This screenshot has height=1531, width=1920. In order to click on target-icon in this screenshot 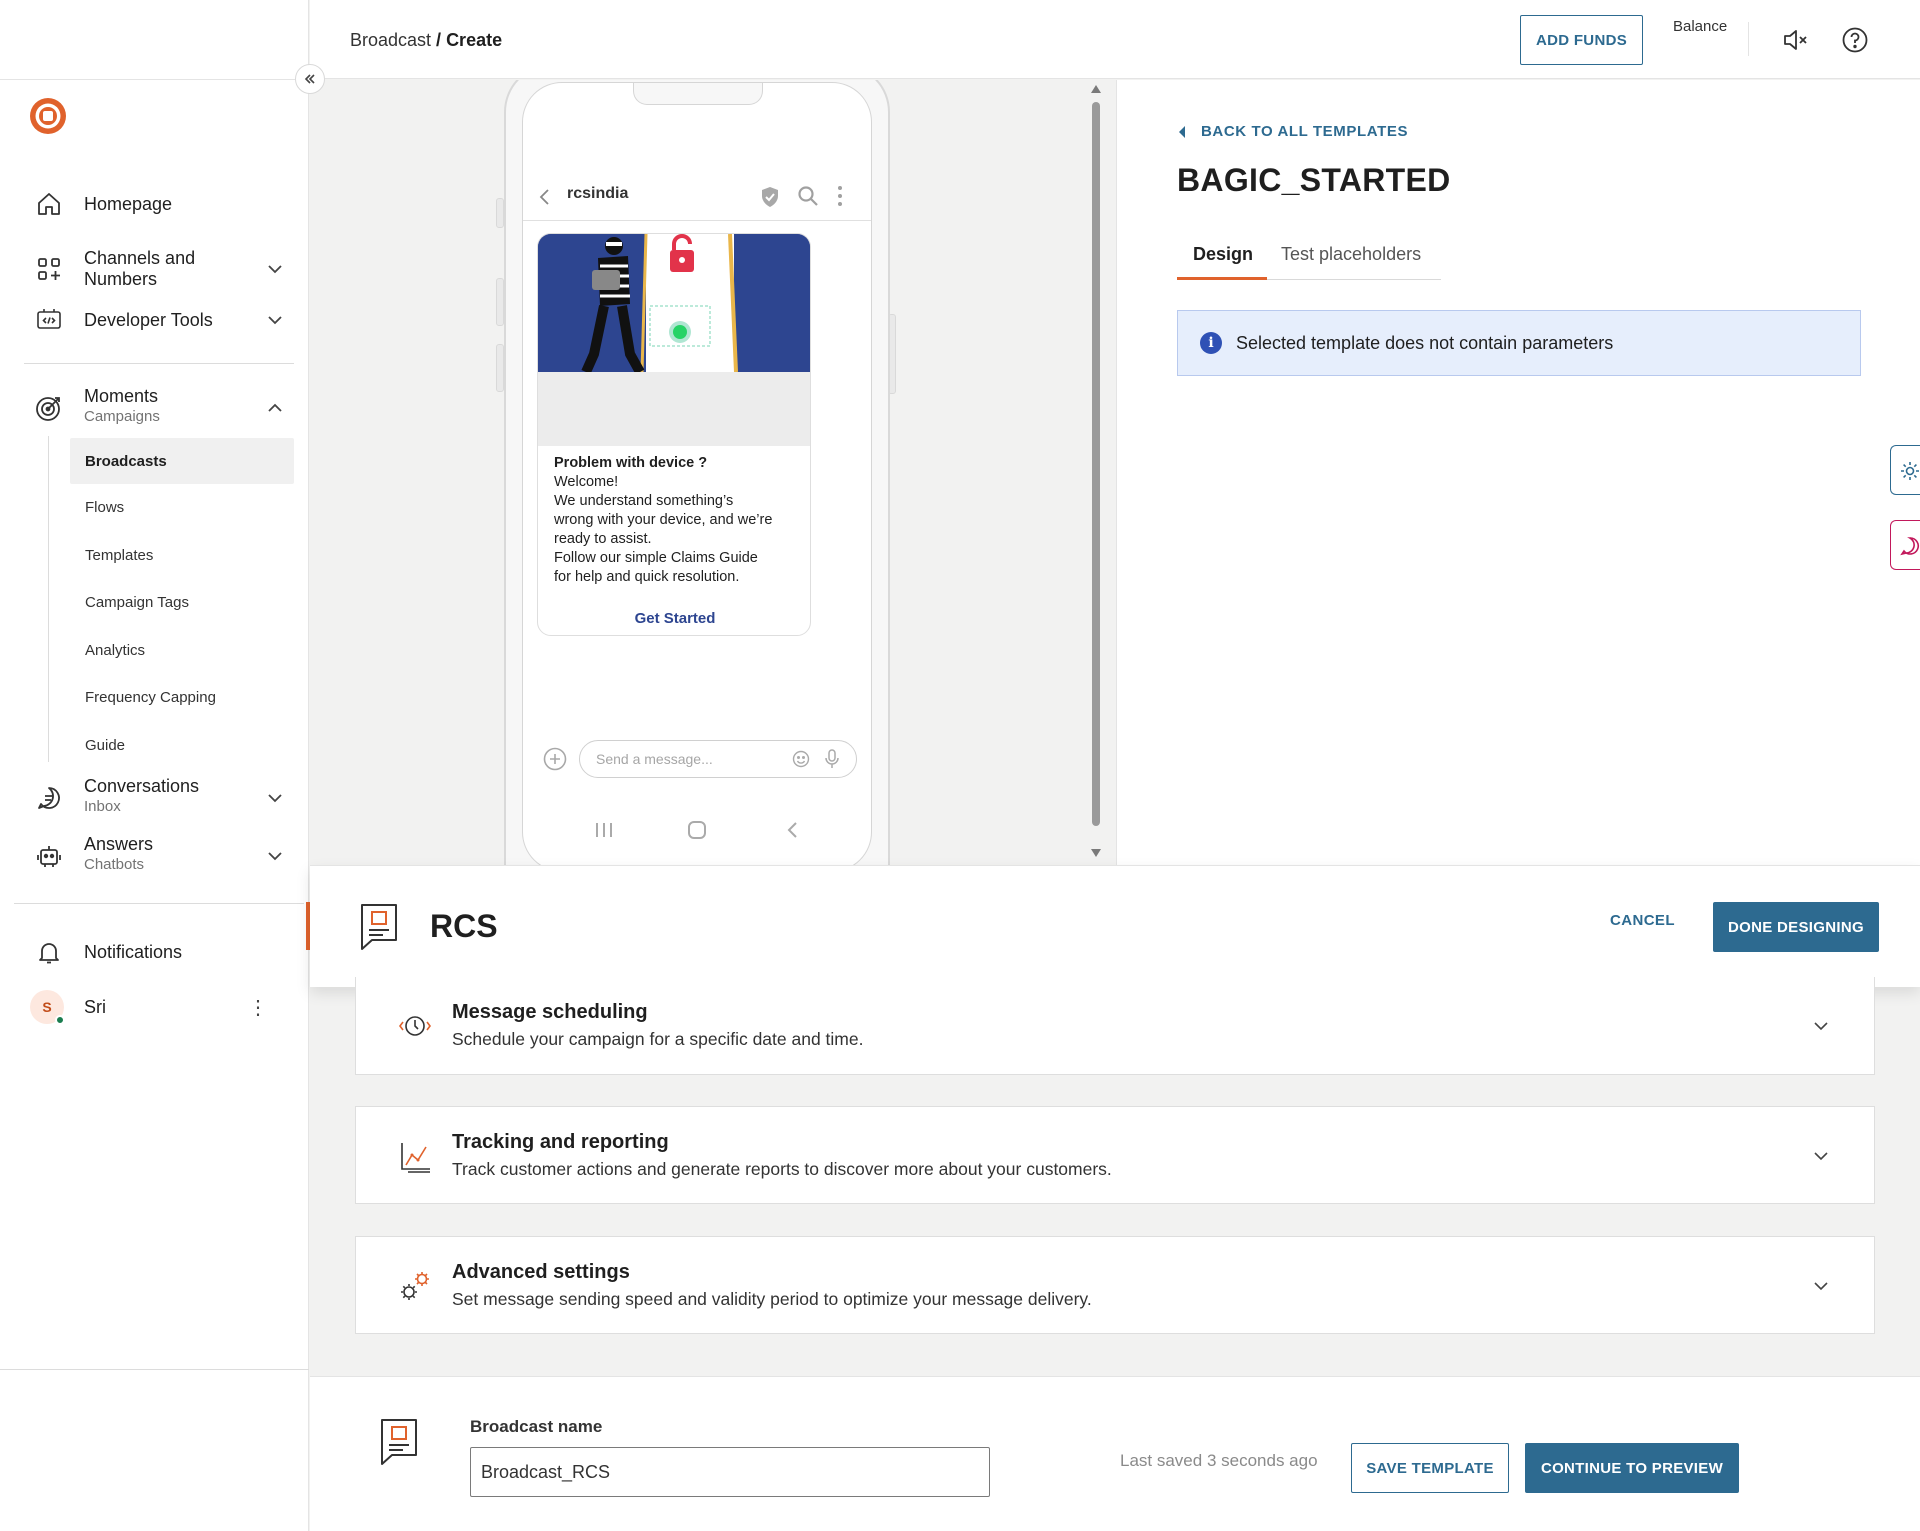, I will do `click(49, 408)`.